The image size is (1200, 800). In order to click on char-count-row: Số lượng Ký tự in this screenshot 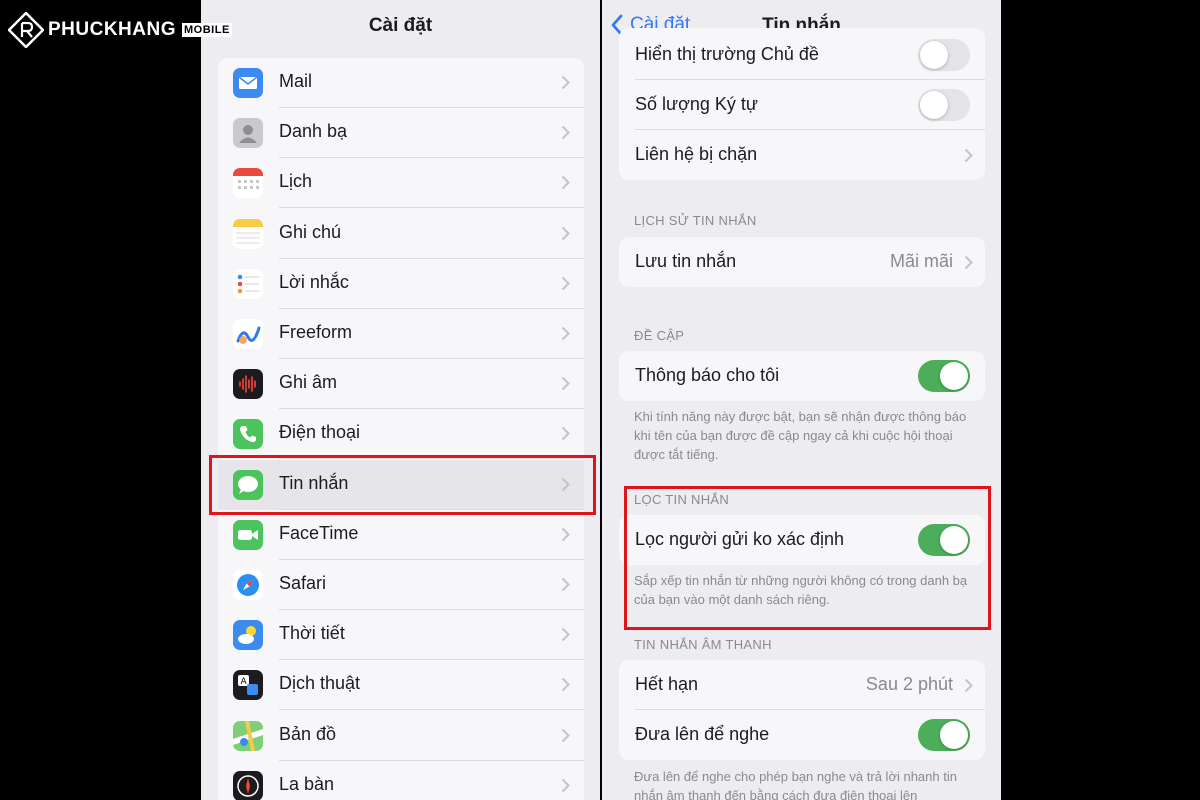, I will do `click(802, 105)`.